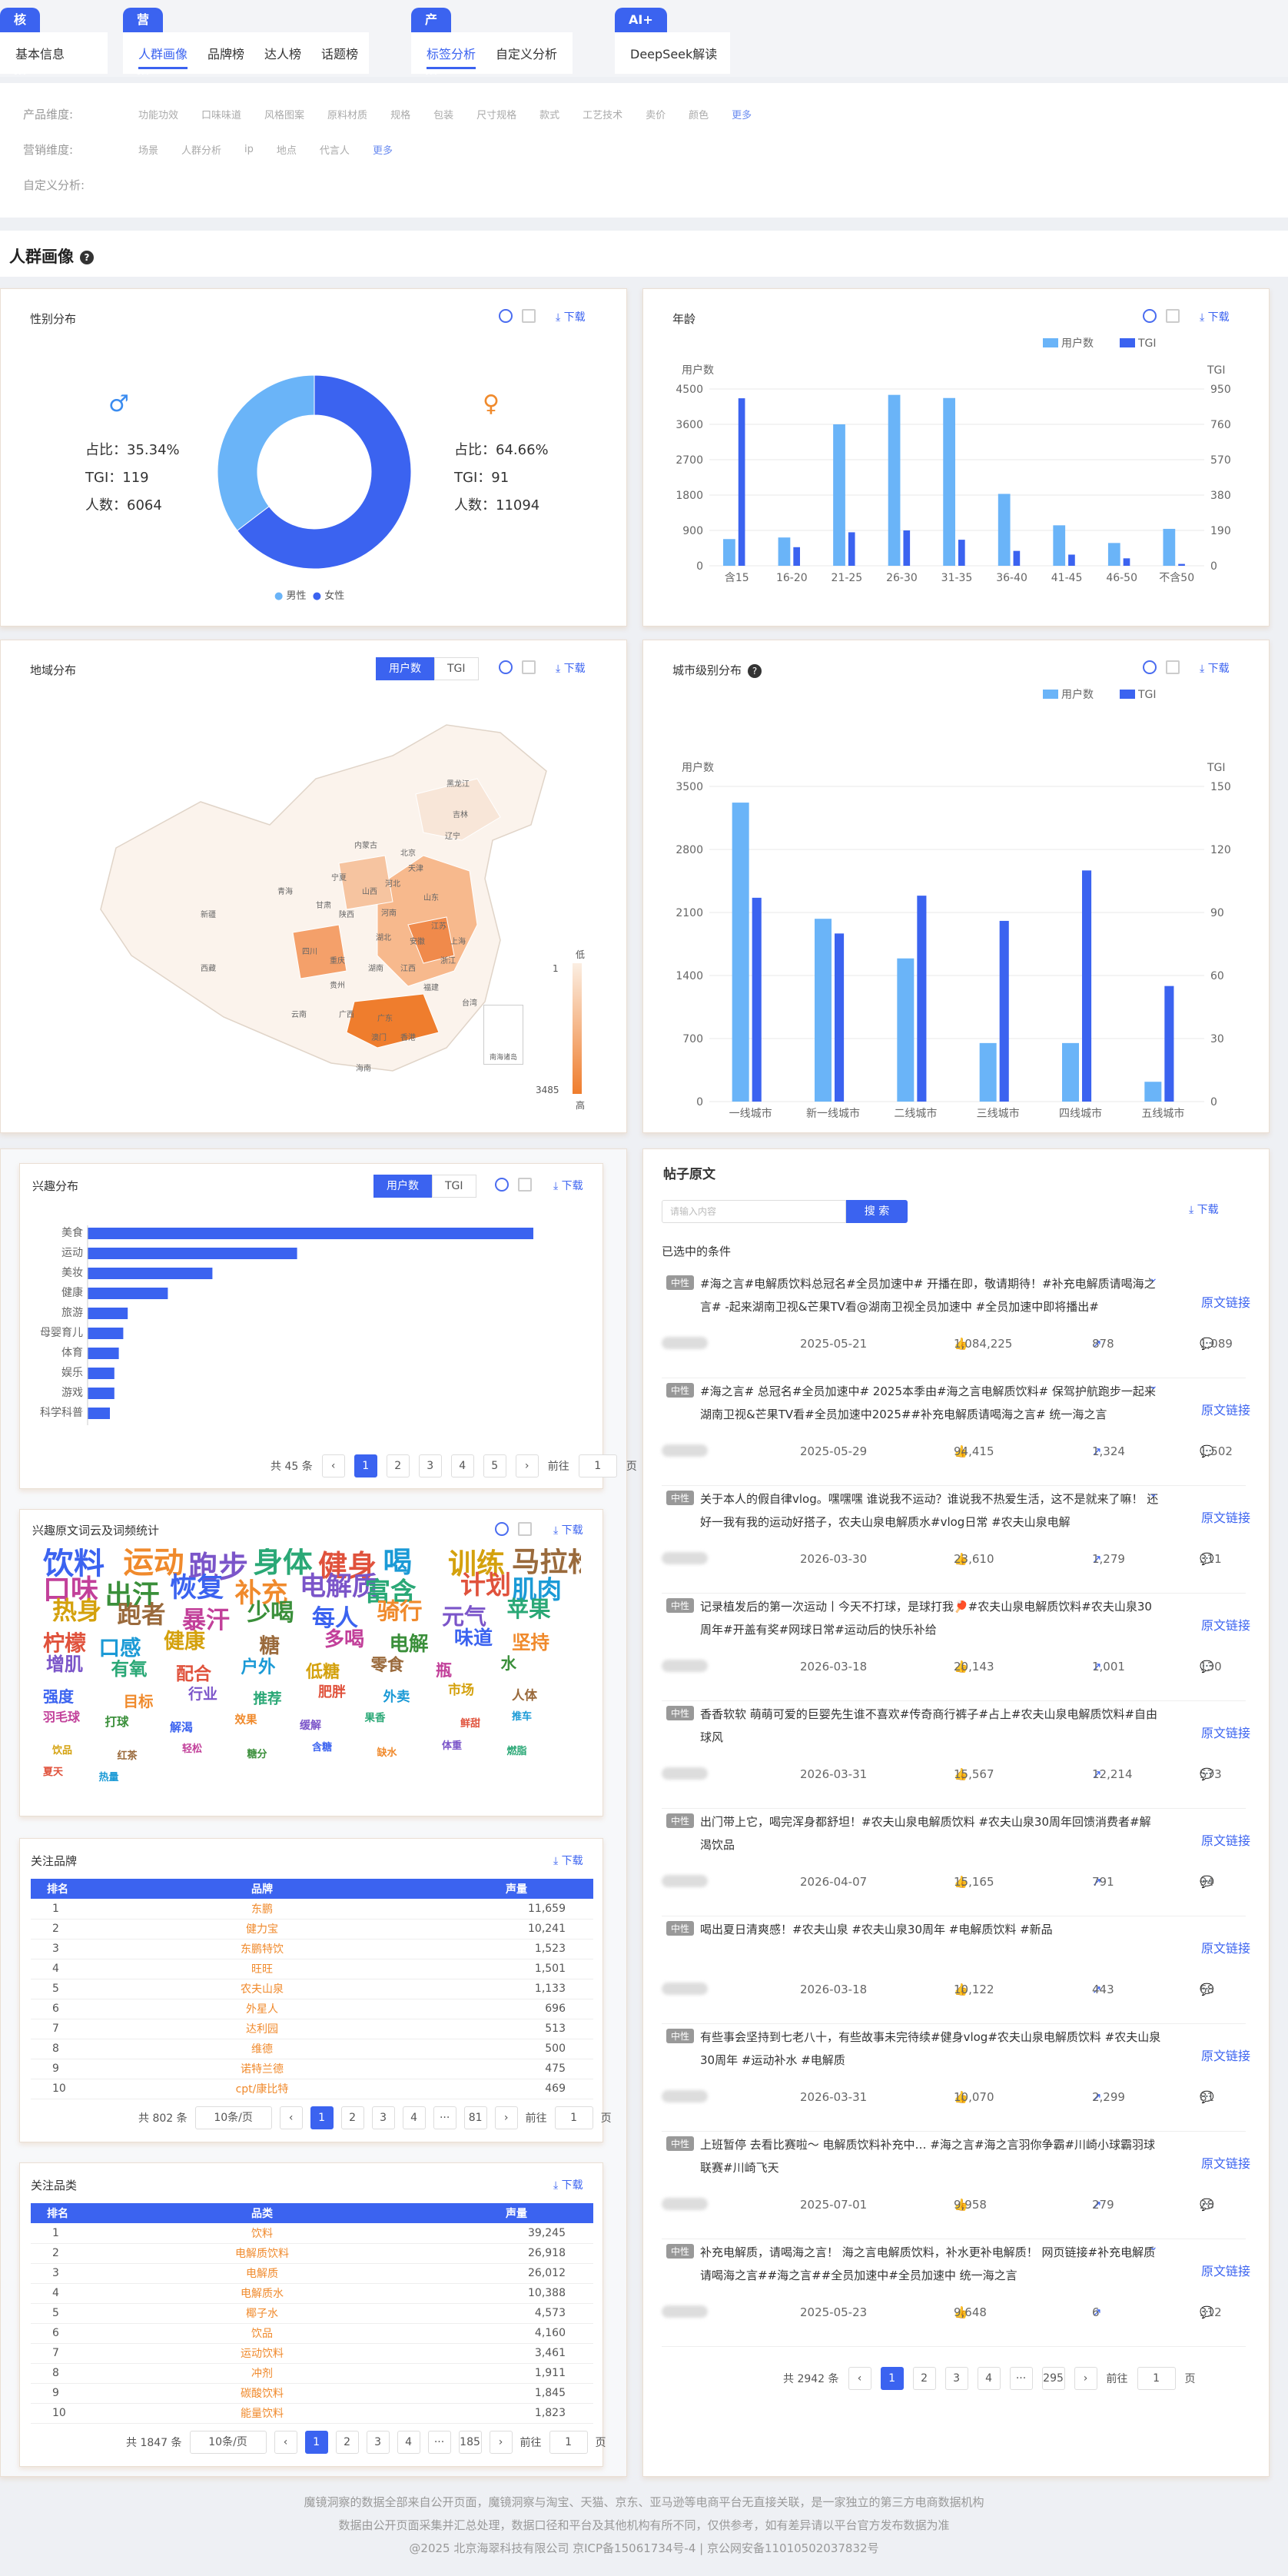  What do you see at coordinates (262, 2089) in the screenshot?
I see `name-cell: cpt/康比特` at bounding box center [262, 2089].